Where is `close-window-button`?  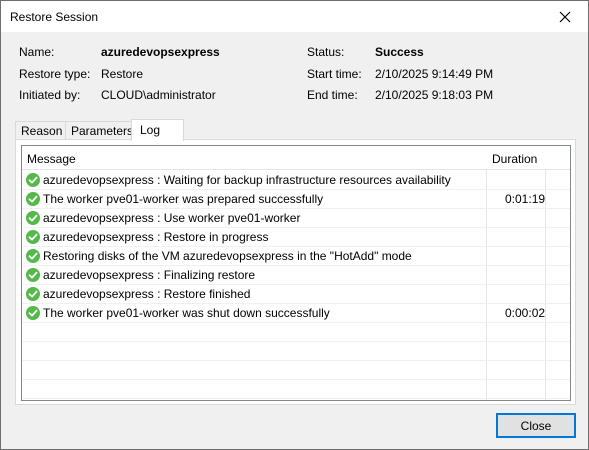 close-window-button is located at coordinates (565, 16).